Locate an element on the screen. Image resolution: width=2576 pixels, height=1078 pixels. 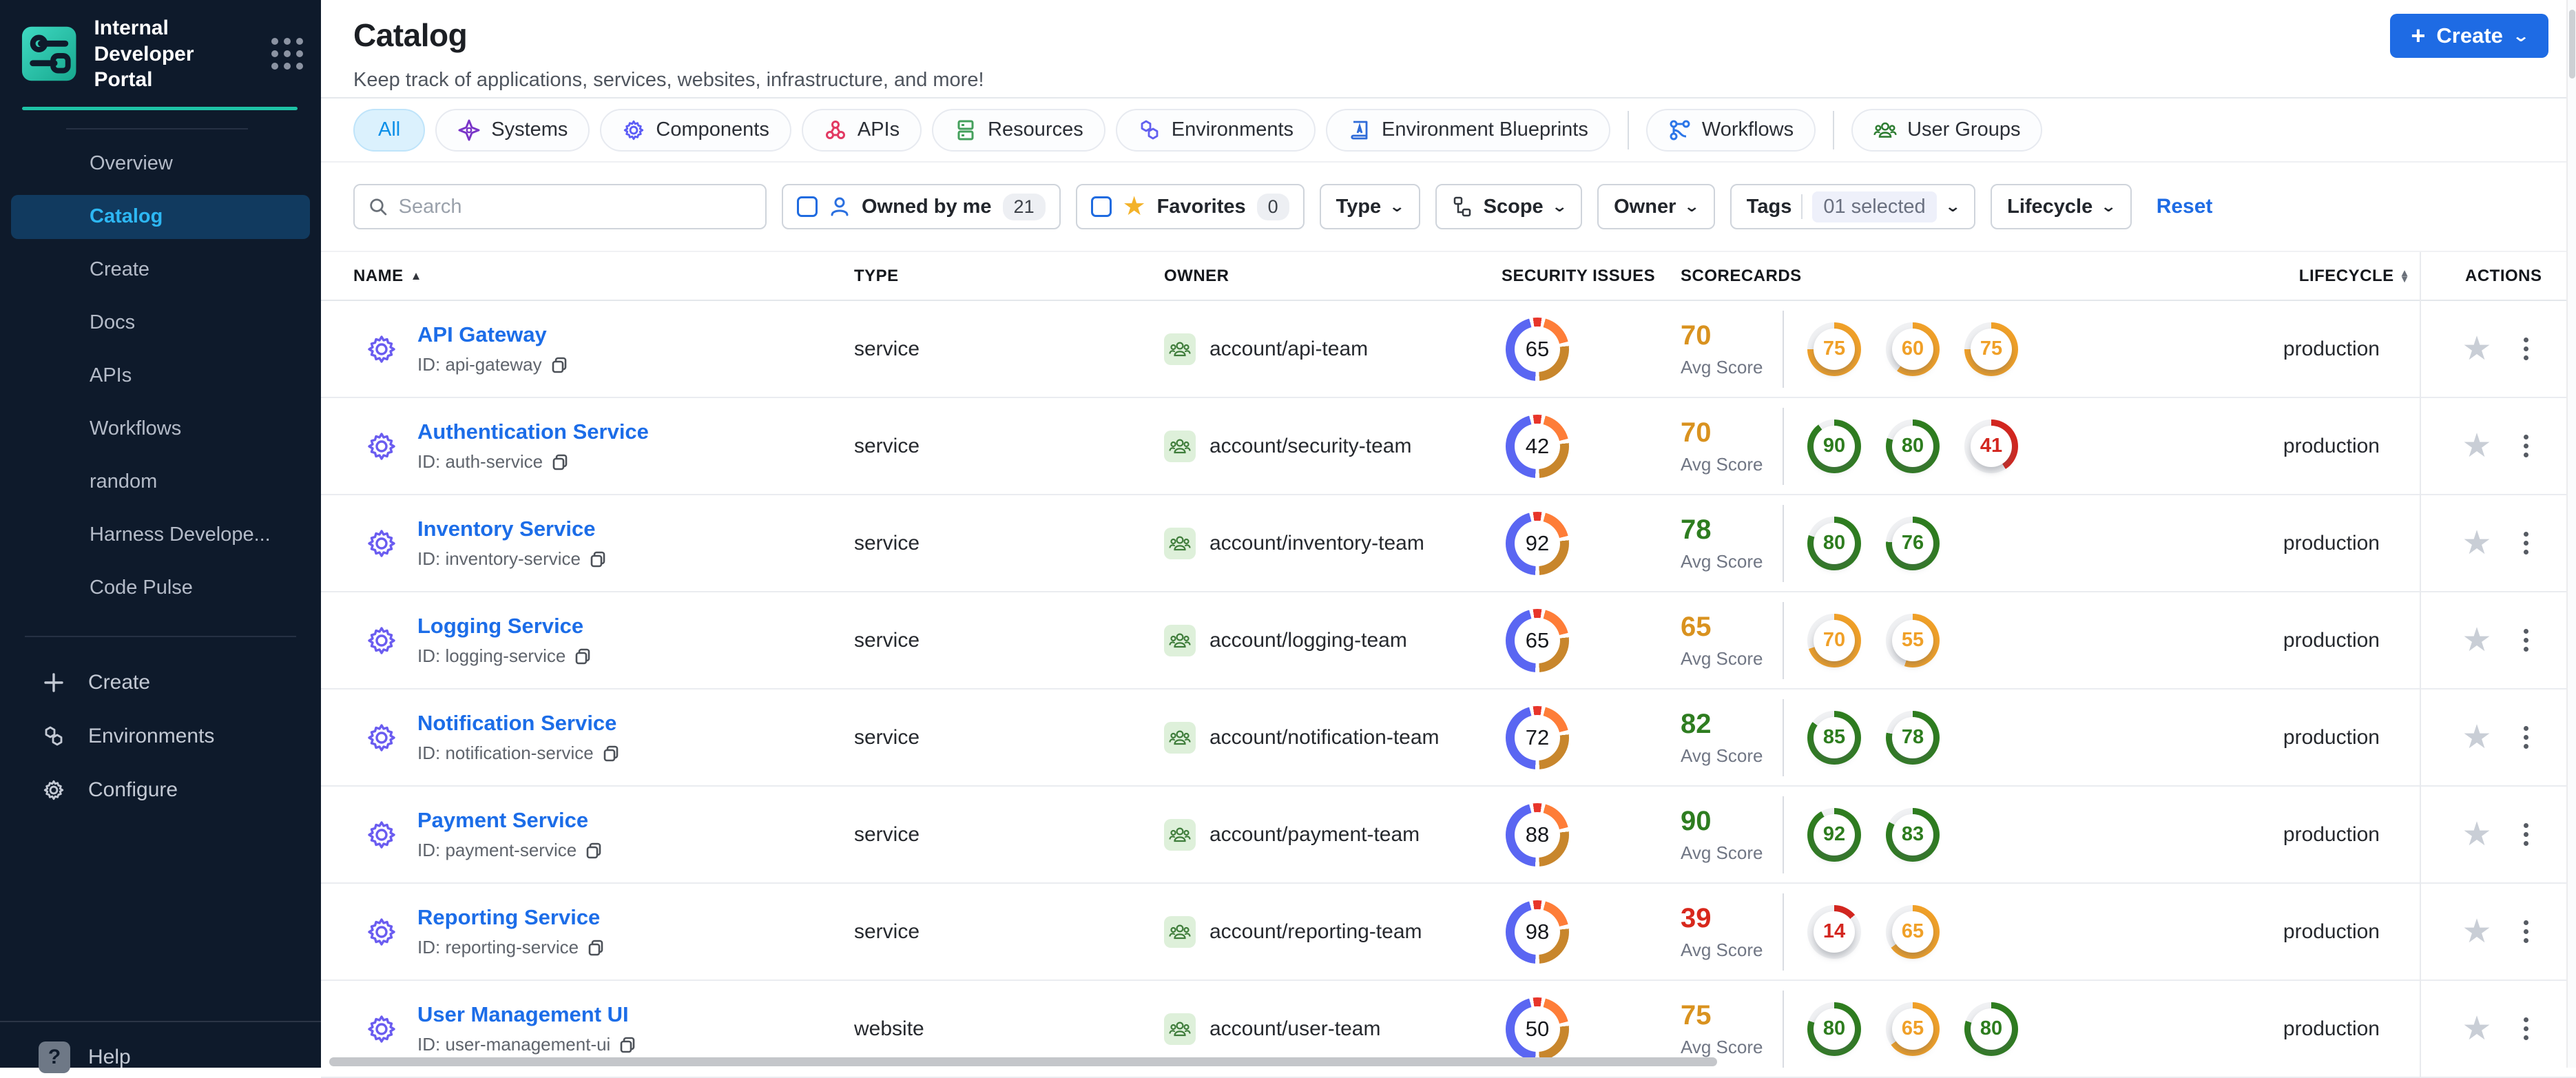
vertical-scrollbar-thumb is located at coordinates (2572, 44).